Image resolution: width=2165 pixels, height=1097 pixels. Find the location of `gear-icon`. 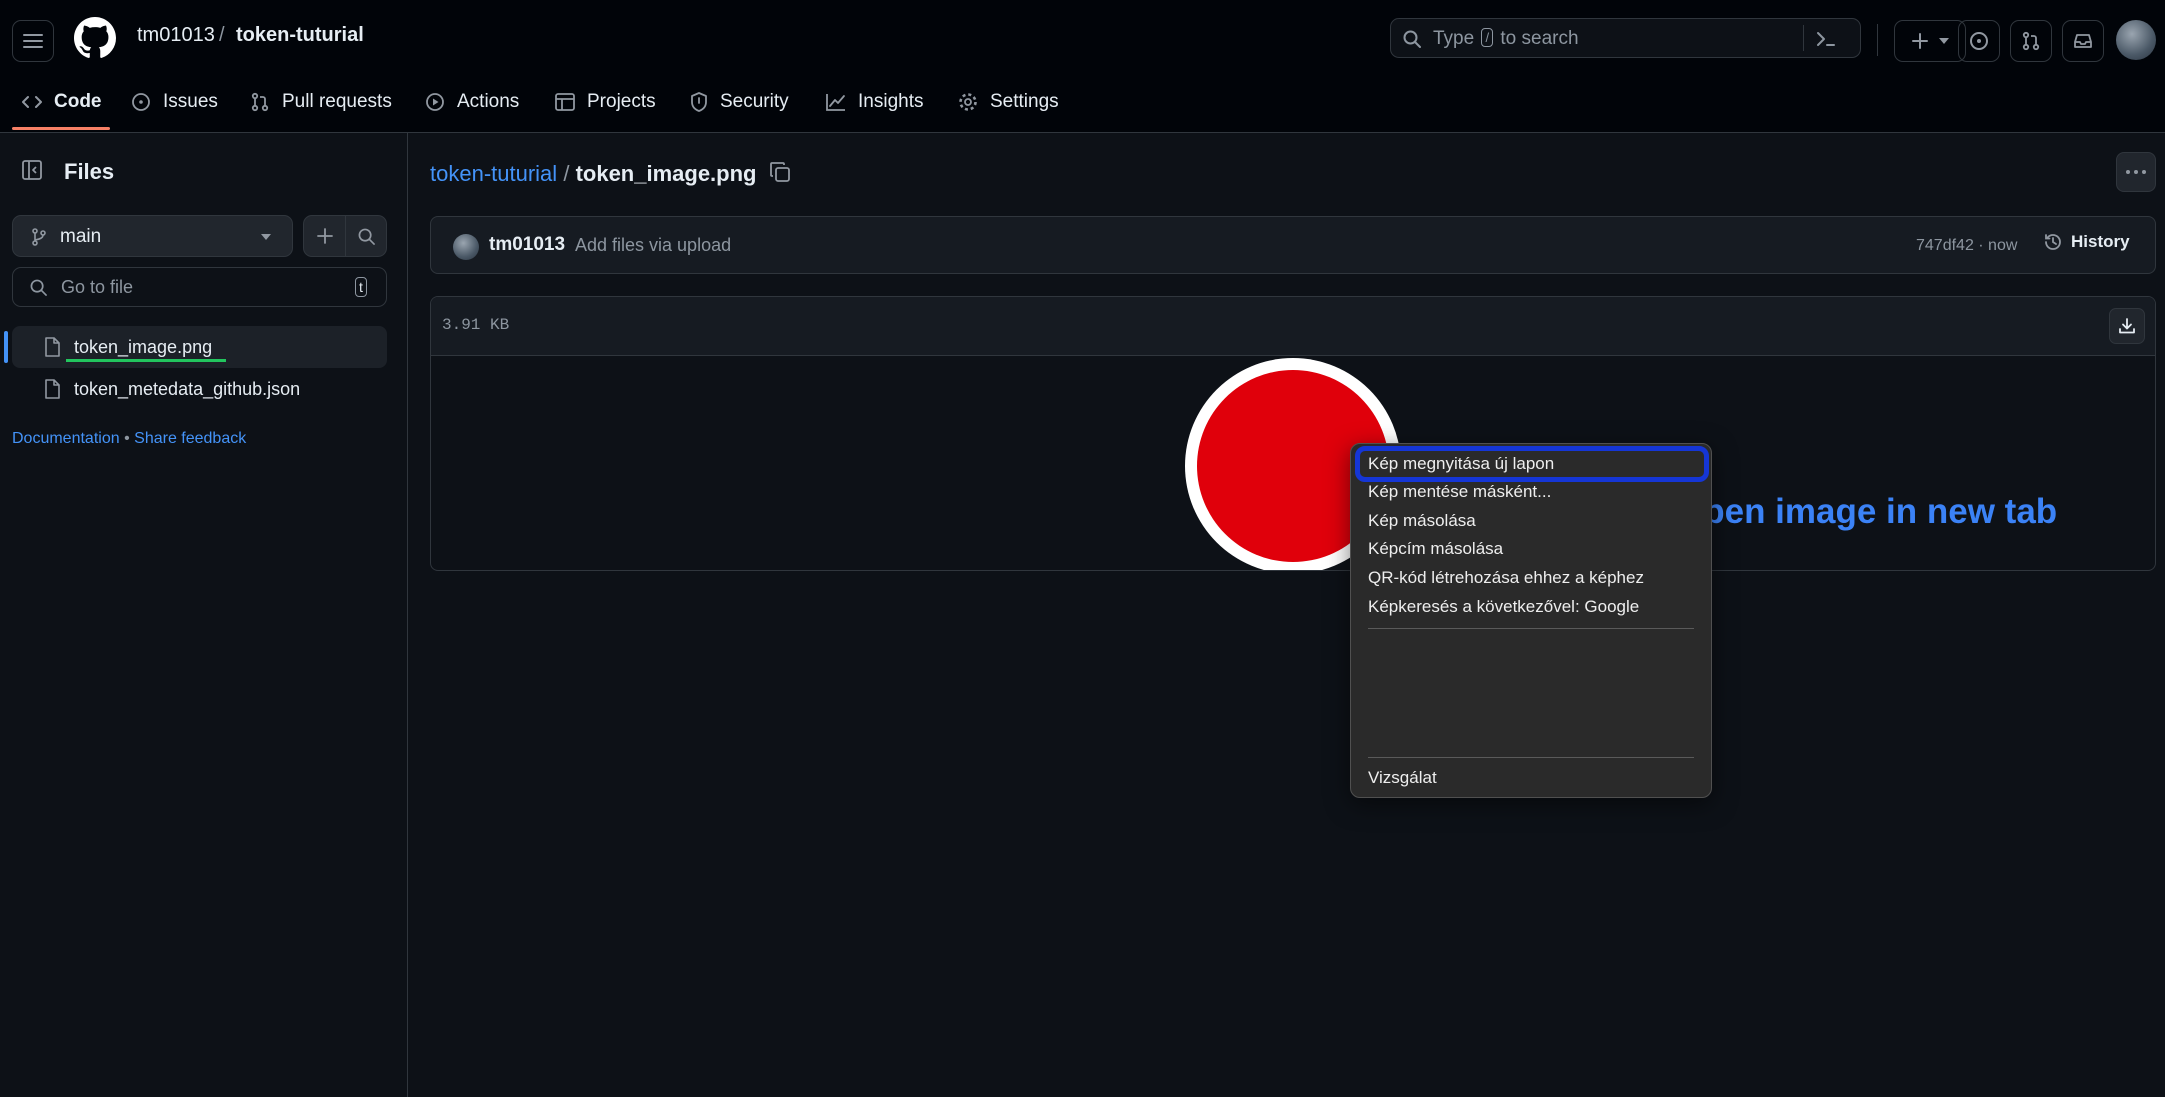

gear-icon is located at coordinates (968, 102).